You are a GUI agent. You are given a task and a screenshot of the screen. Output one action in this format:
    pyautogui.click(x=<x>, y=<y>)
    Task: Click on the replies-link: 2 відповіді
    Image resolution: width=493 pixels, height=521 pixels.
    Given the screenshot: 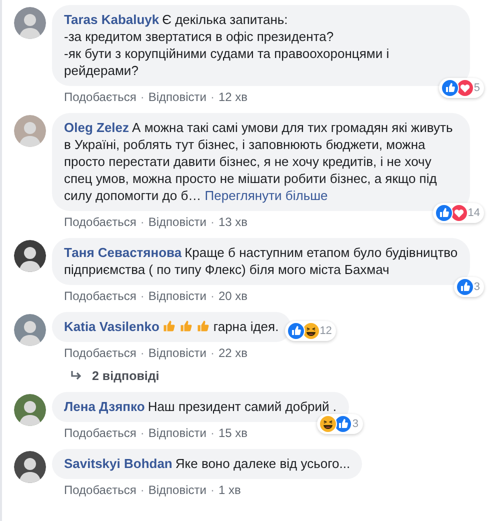 What is the action you would take?
    pyautogui.click(x=126, y=376)
    